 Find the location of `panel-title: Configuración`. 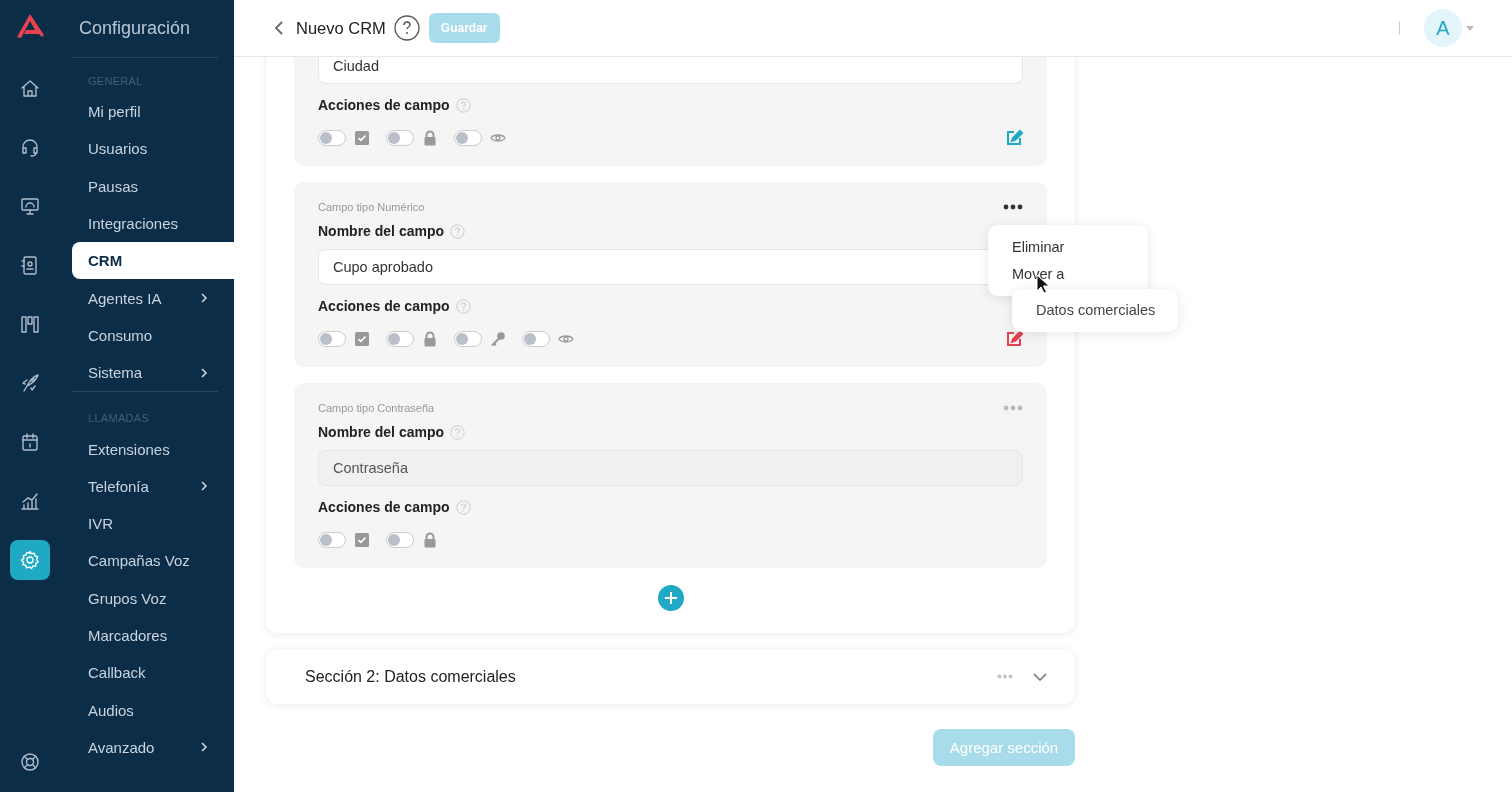

panel-title: Configuración is located at coordinates (145, 29).